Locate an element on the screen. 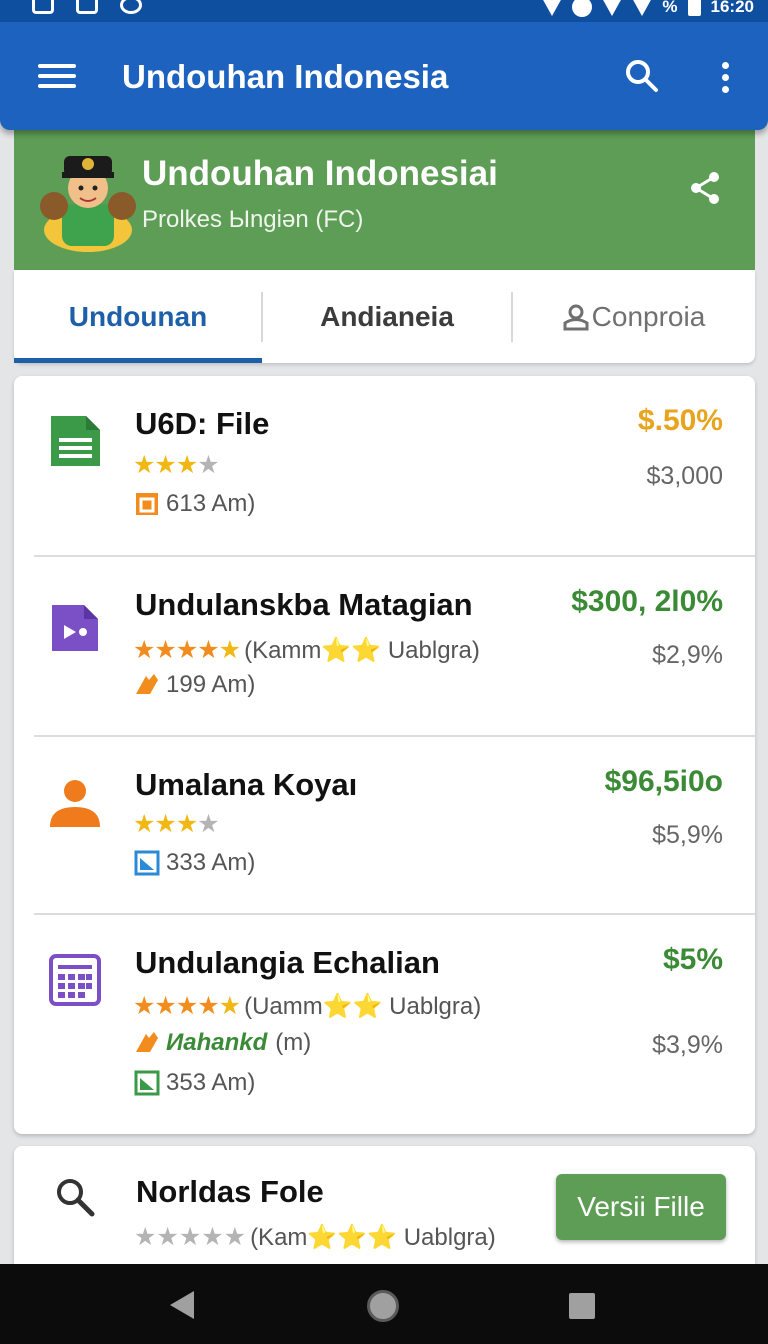 The image size is (768, 1344). item-price: $300, 2l0% is located at coordinates (647, 601).